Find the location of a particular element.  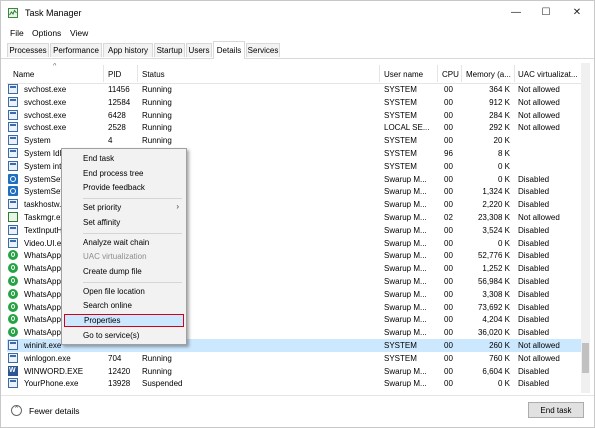

tab-startup: Startup is located at coordinates (169, 50).